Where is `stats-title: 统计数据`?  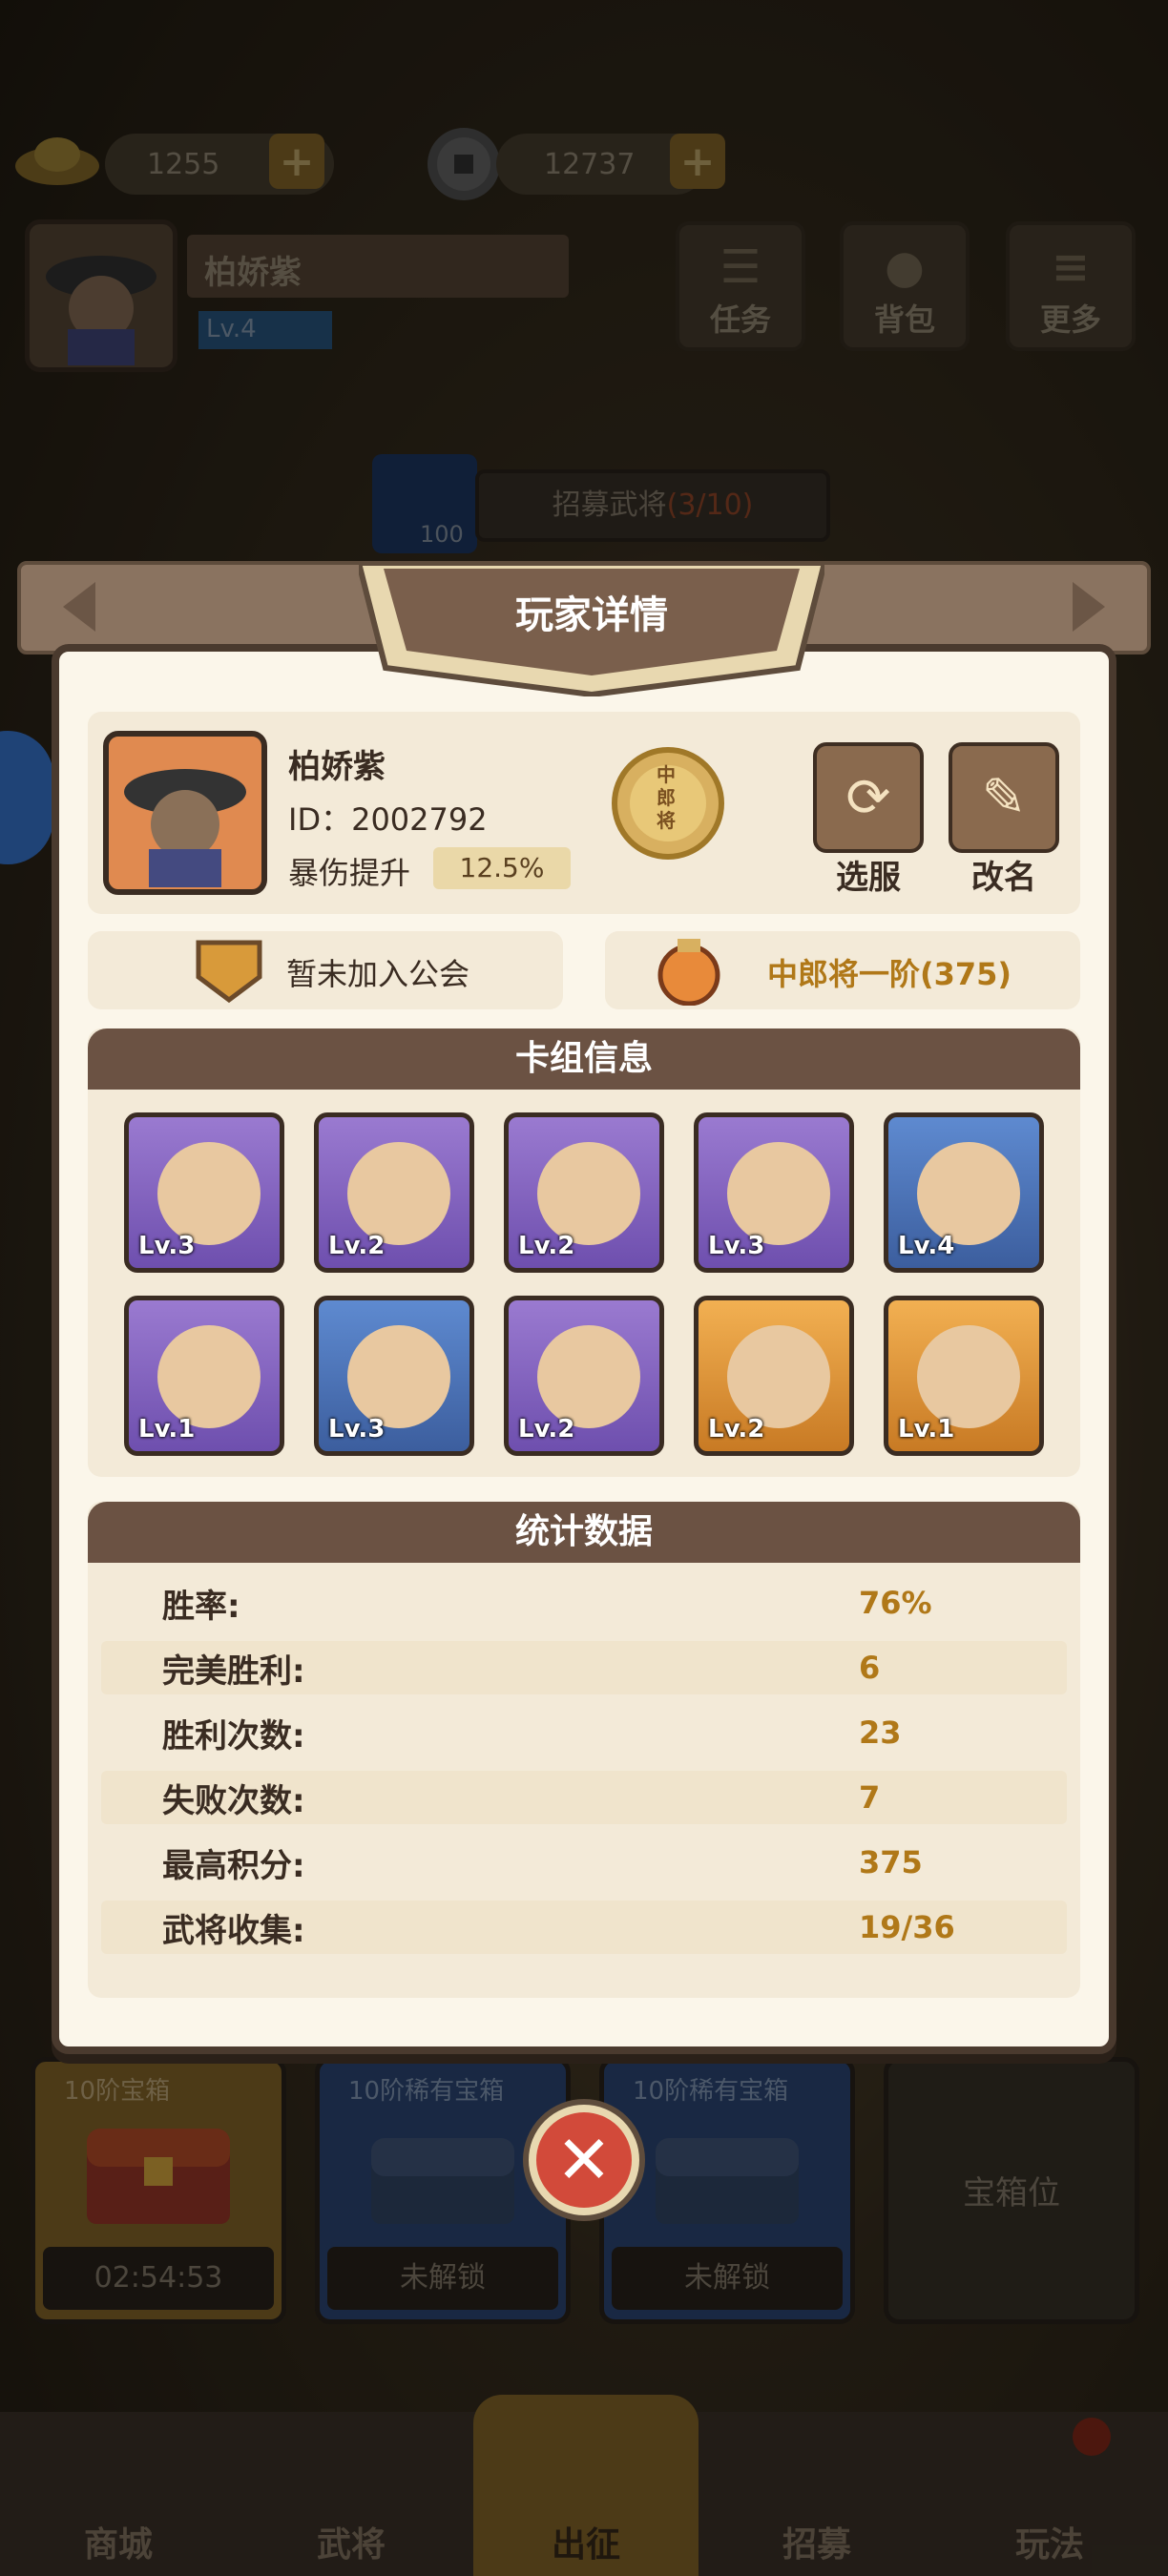 stats-title: 统计数据 is located at coordinates (583, 1531).